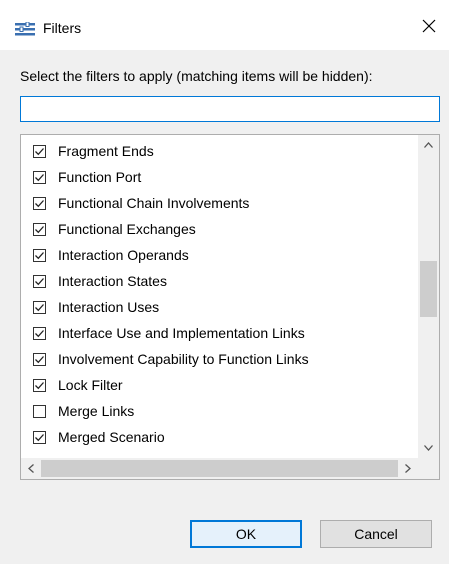 The width and height of the screenshot is (449, 564). I want to click on list-item: Merged Scenario, so click(219, 437).